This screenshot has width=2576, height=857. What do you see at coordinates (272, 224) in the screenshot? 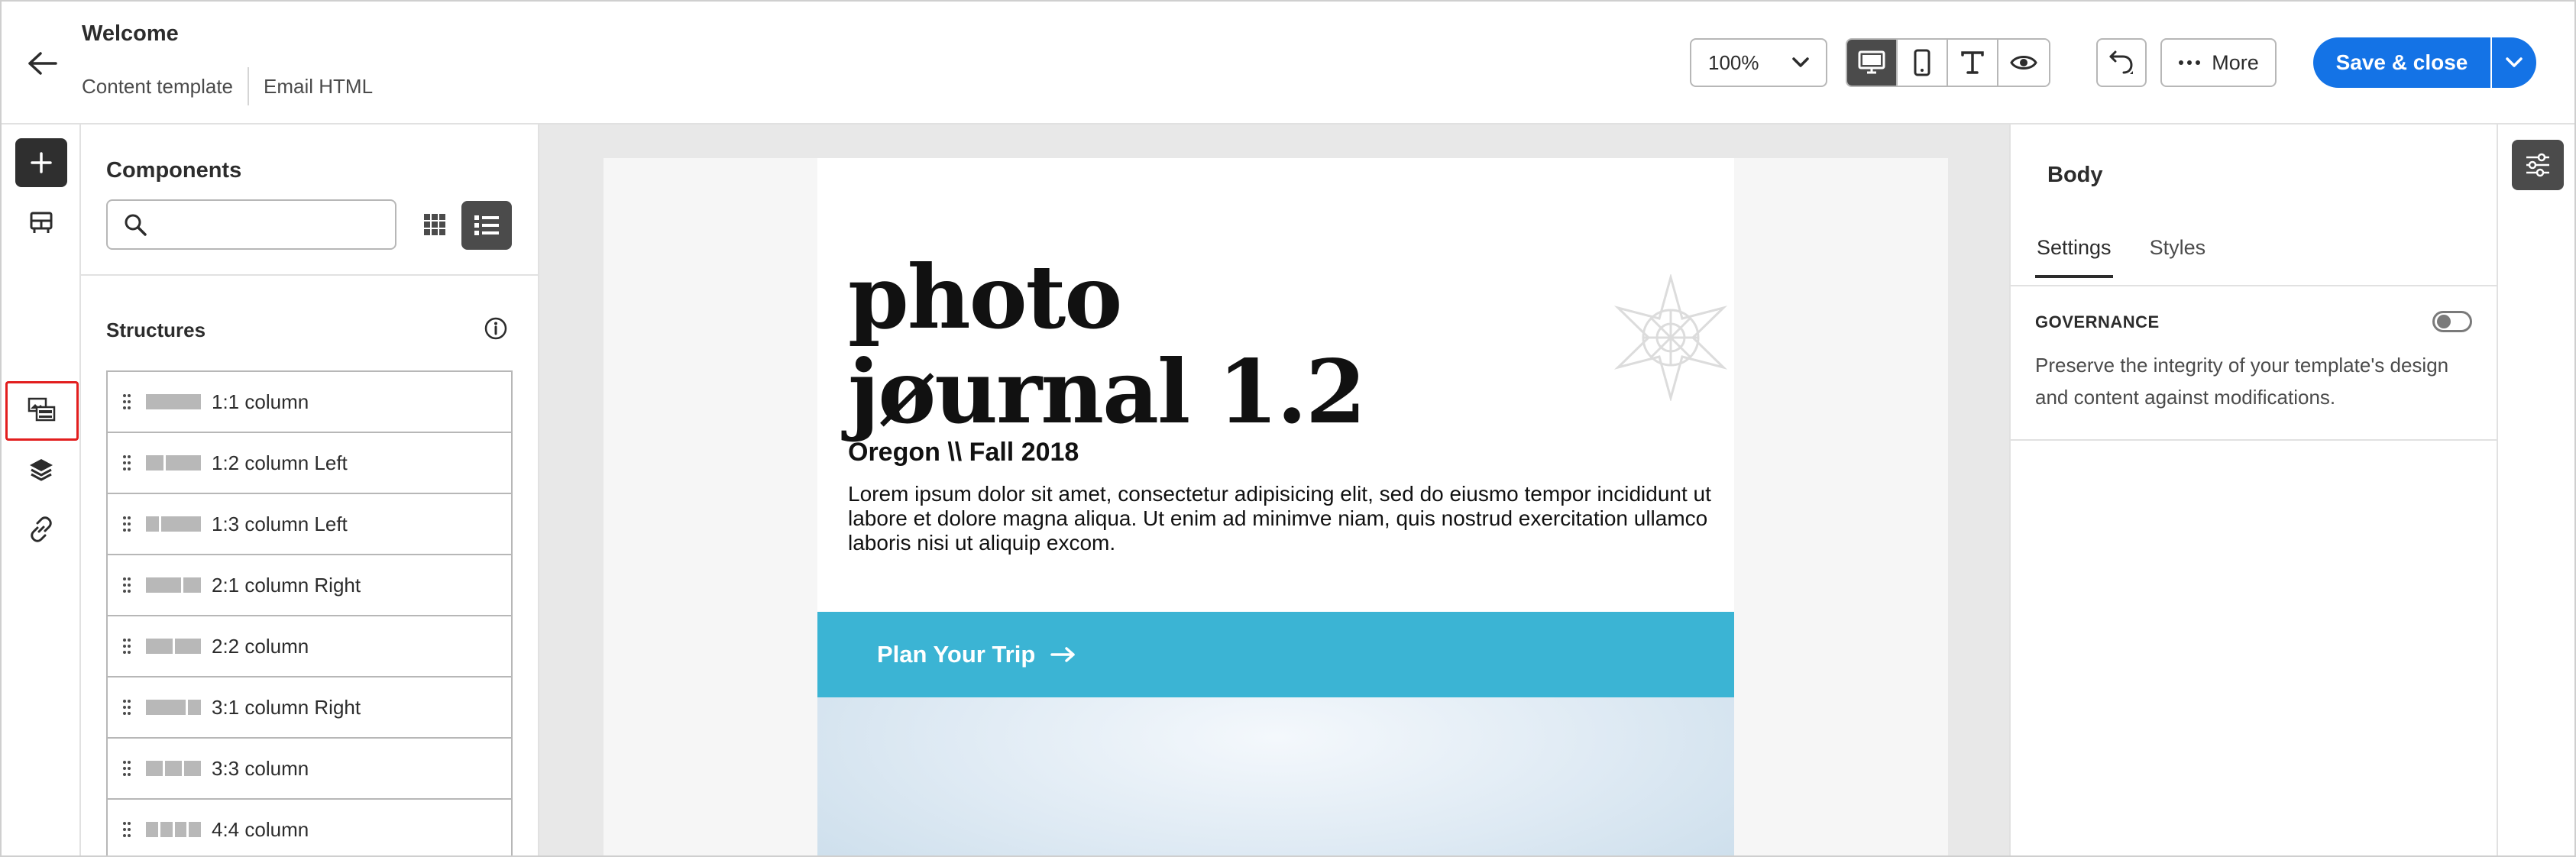
I see `search-input` at bounding box center [272, 224].